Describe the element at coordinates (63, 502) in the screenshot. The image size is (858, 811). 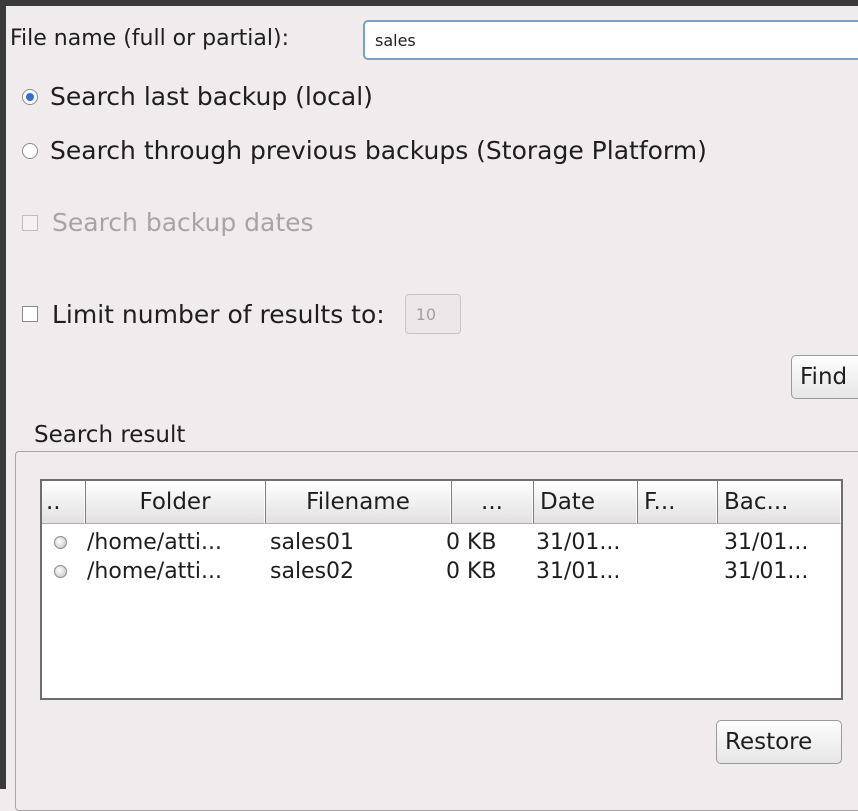
I see `column-header-select: ..` at that location.